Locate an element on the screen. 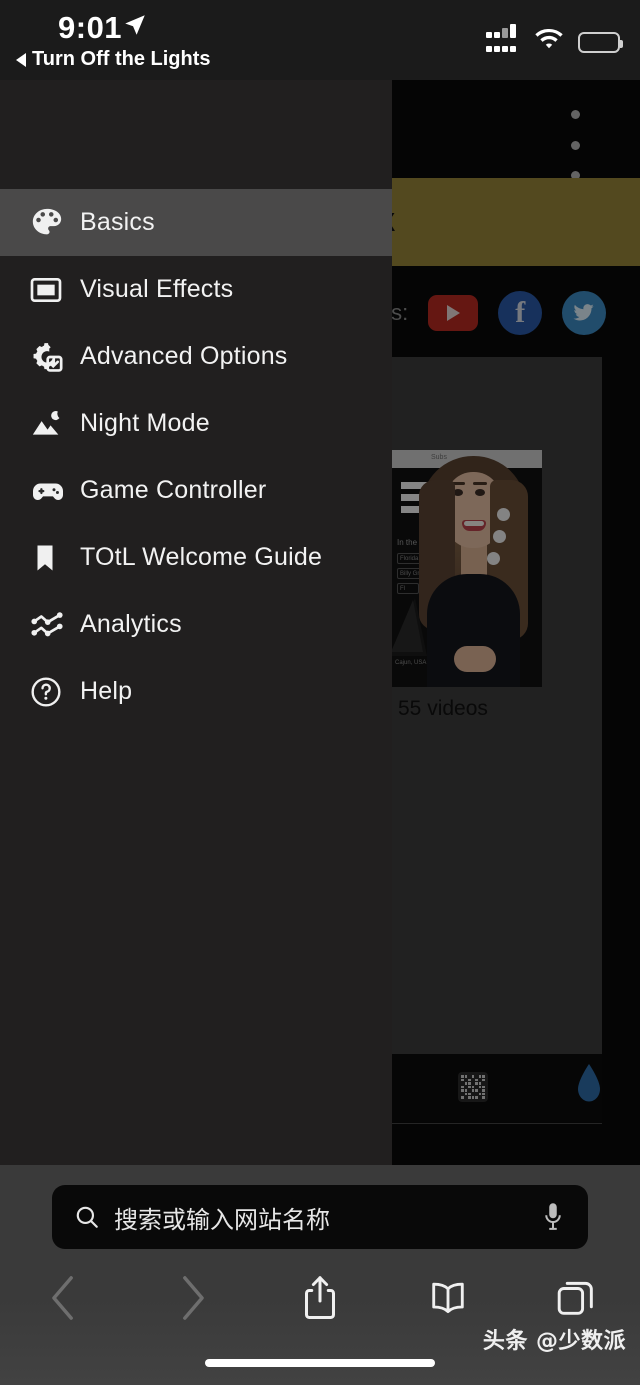 The image size is (640, 1385). palette-icon is located at coordinates (55, 223).